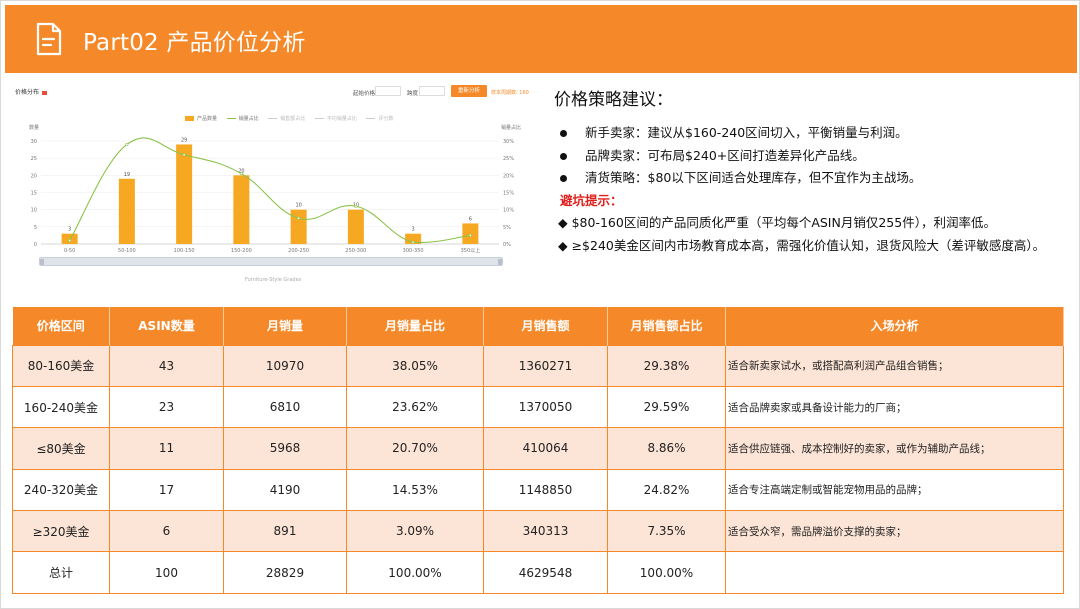 The height and width of the screenshot is (609, 1080). I want to click on document-icon, so click(49, 39).